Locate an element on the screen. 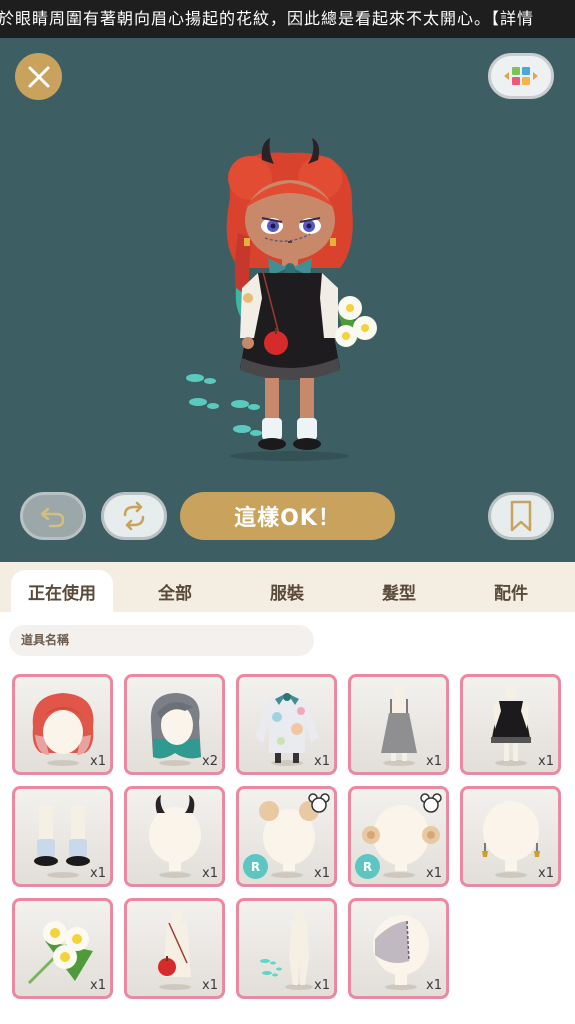 The height and width of the screenshot is (1024, 575). undo-icon is located at coordinates (52, 517).